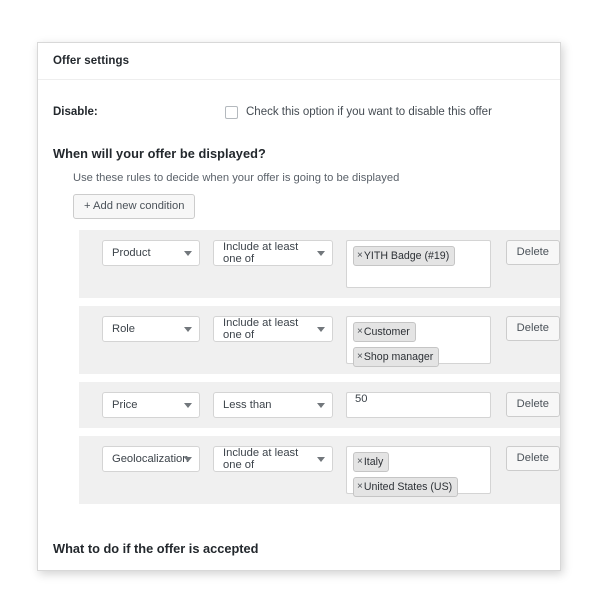 The height and width of the screenshot is (596, 600). I want to click on value-token-label: Shop manager, so click(398, 357).